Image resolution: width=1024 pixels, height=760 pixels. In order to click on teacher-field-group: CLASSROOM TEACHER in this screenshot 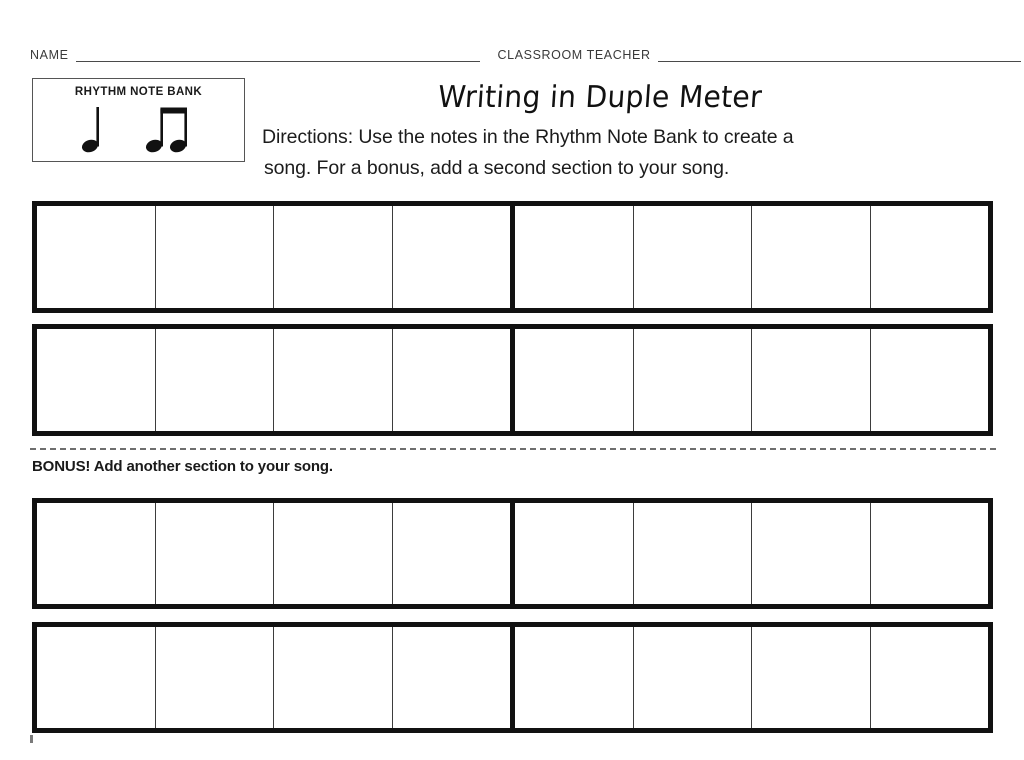, I will do `click(759, 52)`.